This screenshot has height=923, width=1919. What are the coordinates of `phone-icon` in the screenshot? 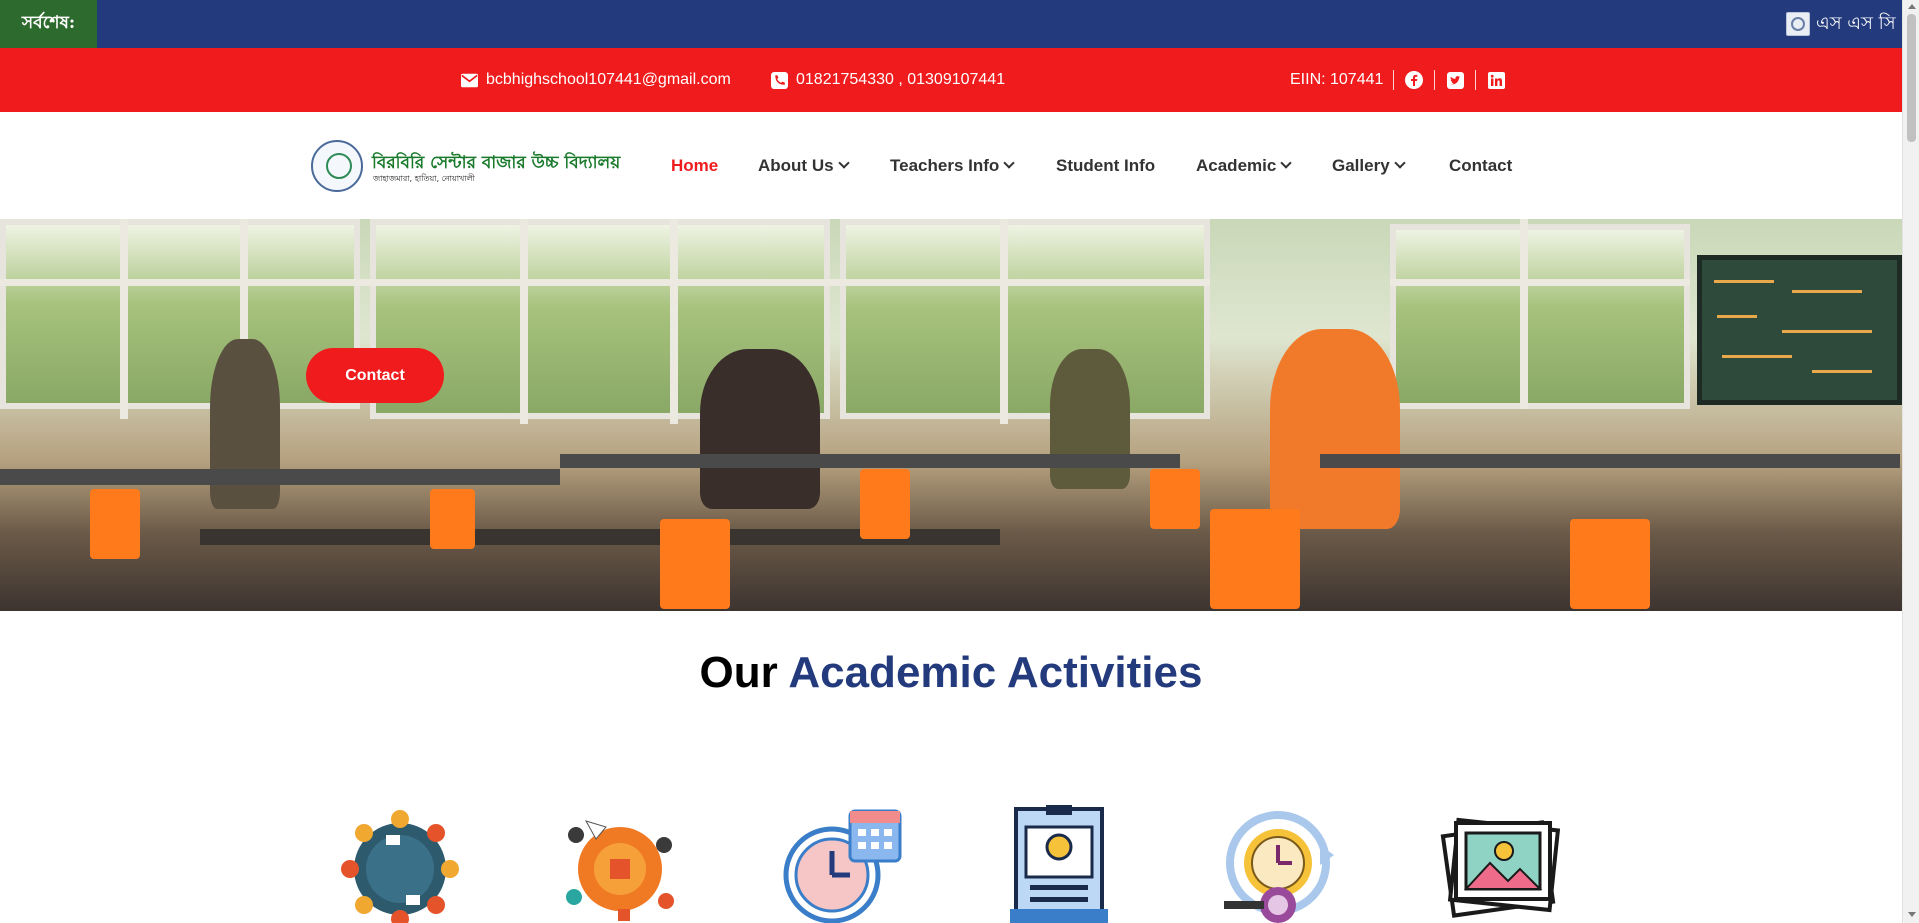 It's located at (779, 80).